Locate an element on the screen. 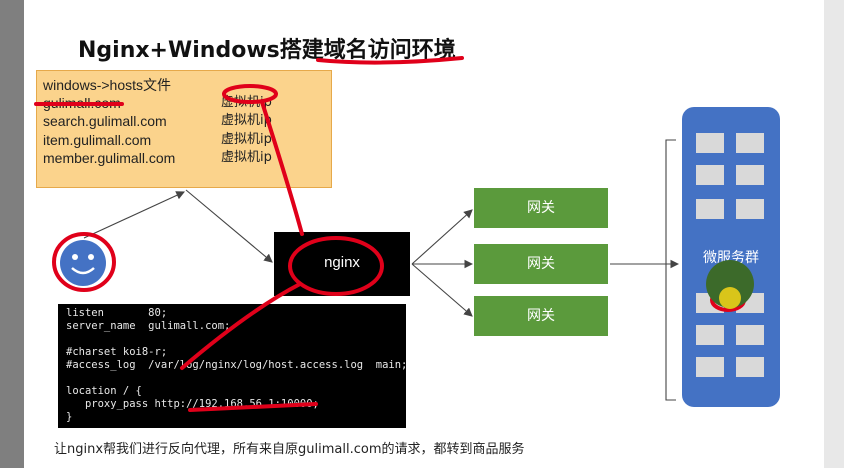 The width and height of the screenshot is (844, 468). arrow-user-to-hosts is located at coordinates (134, 215).